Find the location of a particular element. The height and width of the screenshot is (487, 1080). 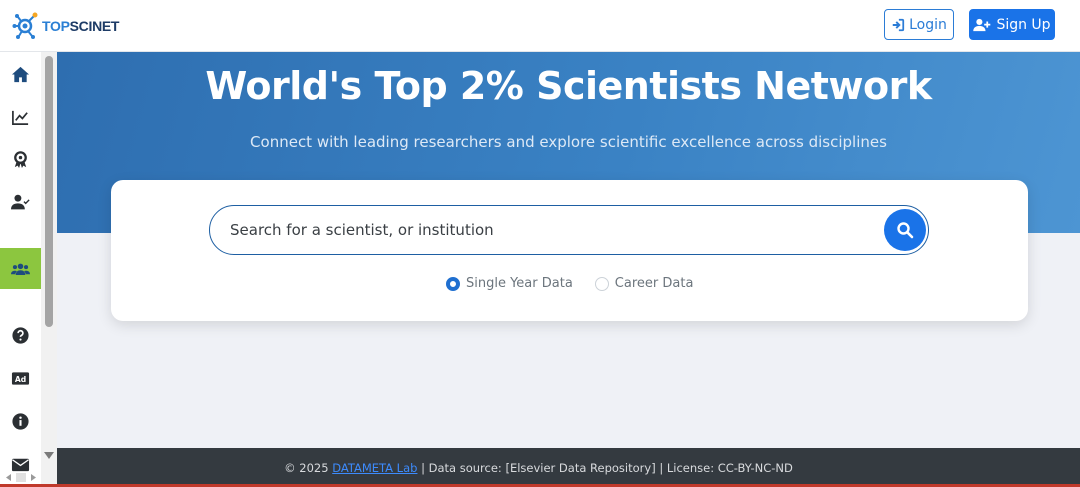

sidebar: Ad is located at coordinates (28, 269).